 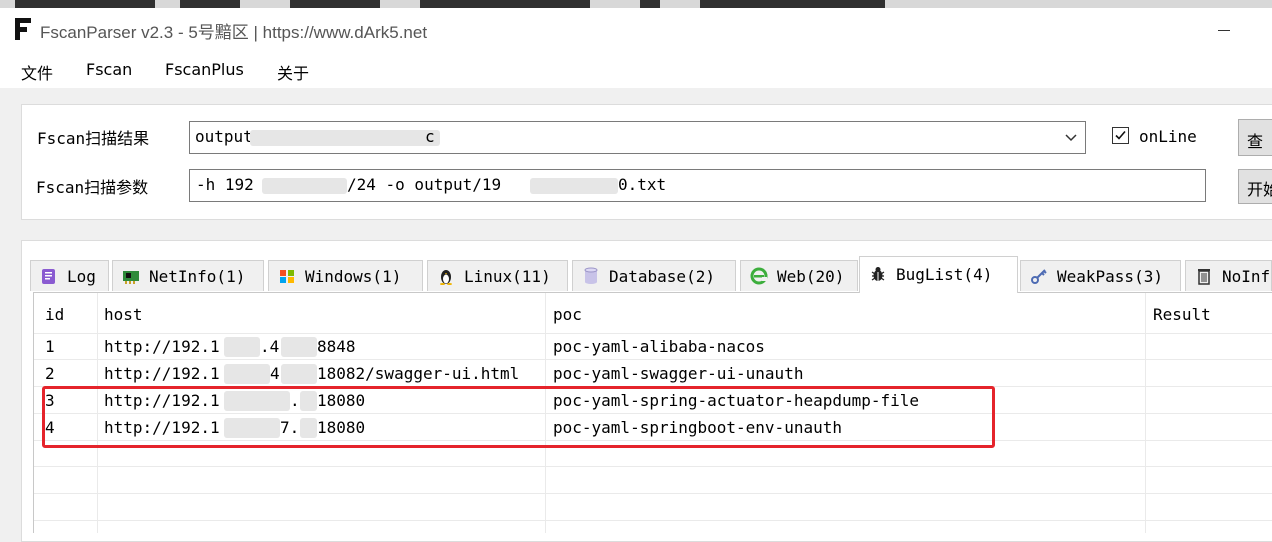 What do you see at coordinates (1182, 314) in the screenshot?
I see `column-header-result: Result` at bounding box center [1182, 314].